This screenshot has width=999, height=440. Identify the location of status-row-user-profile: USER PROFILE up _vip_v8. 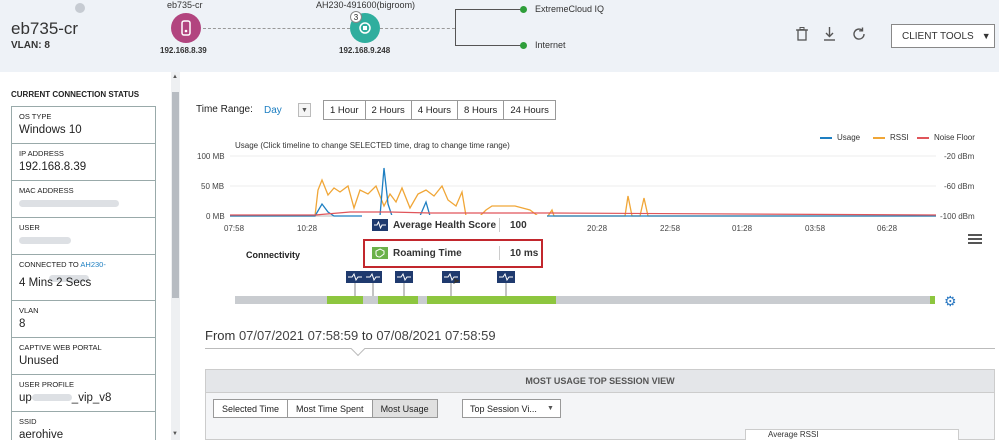
(83, 393).